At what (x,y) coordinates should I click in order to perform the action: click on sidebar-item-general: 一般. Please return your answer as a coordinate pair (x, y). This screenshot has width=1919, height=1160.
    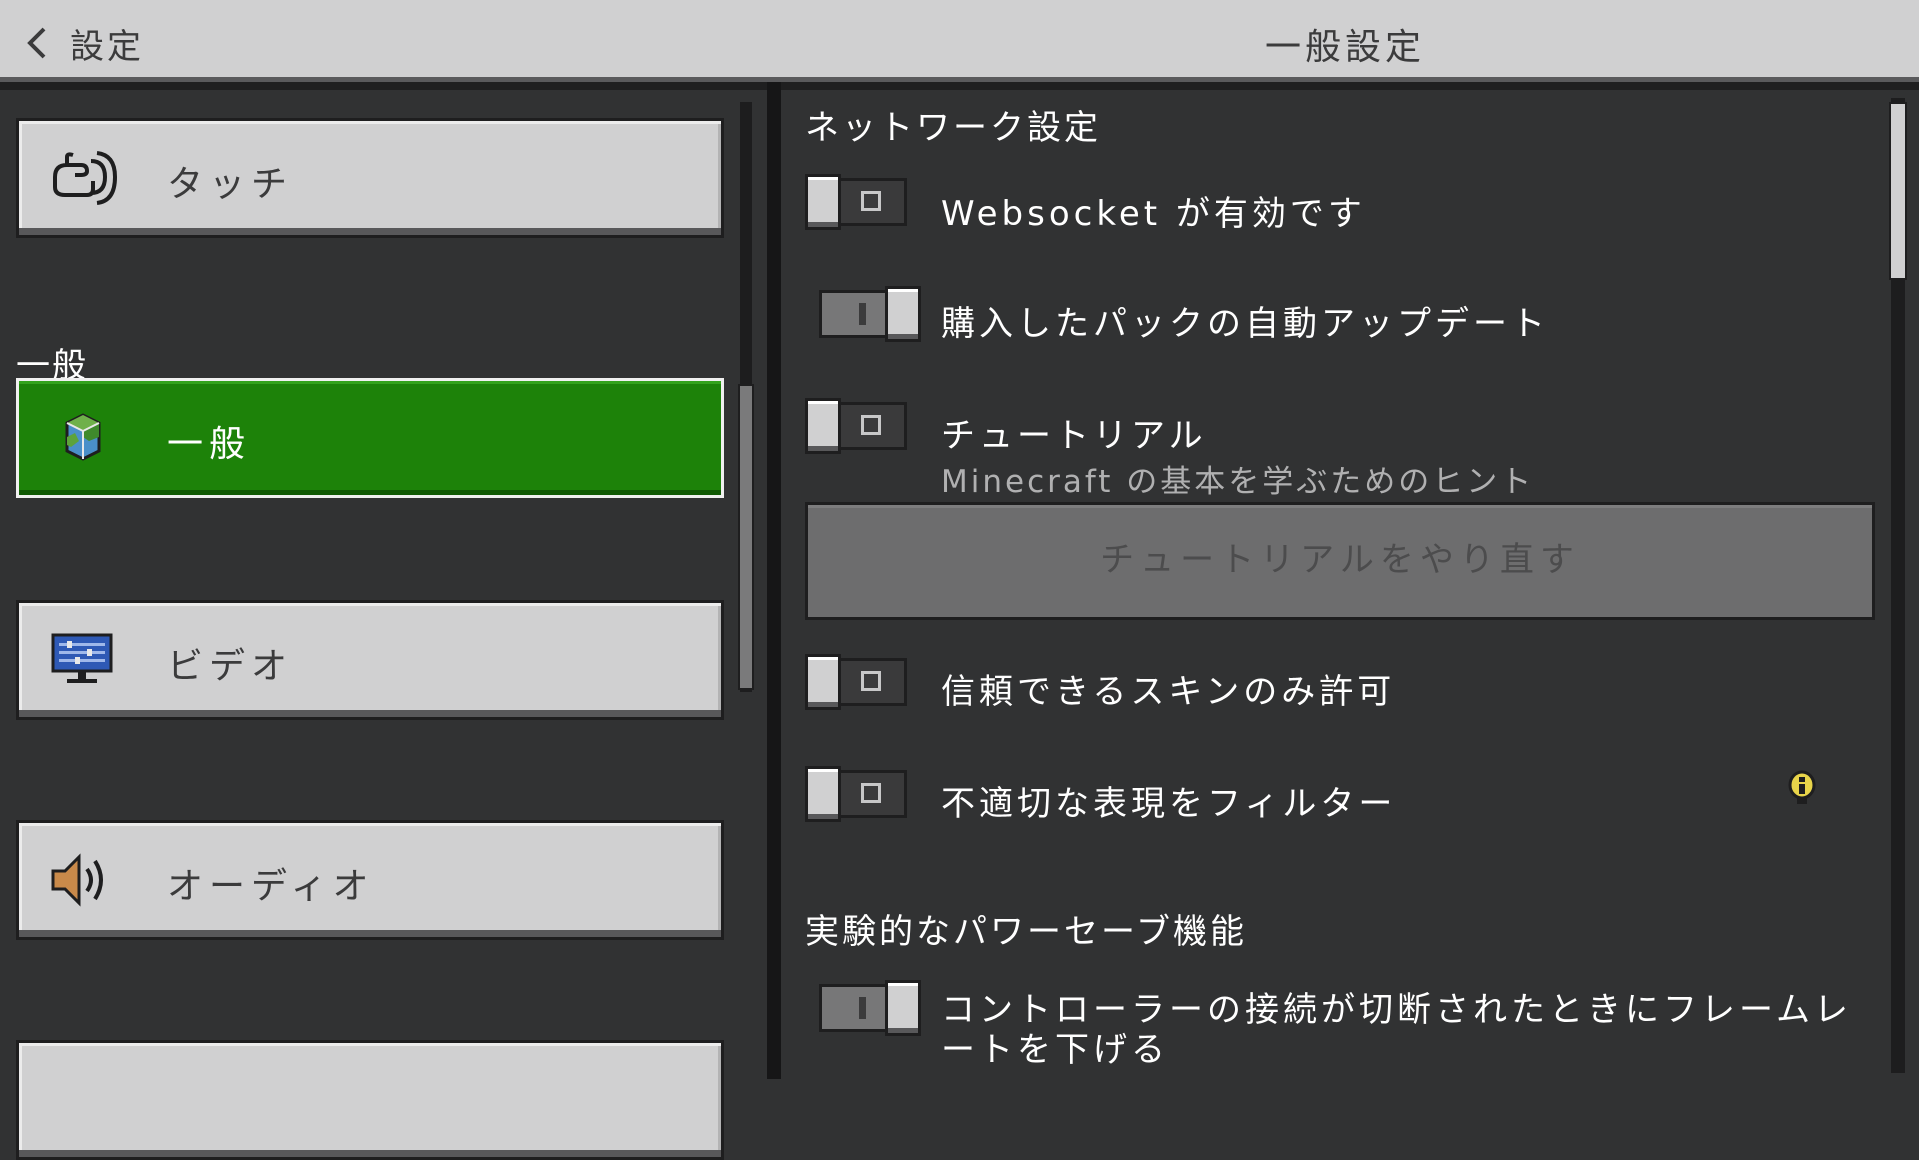
    Looking at the image, I should click on (370, 438).